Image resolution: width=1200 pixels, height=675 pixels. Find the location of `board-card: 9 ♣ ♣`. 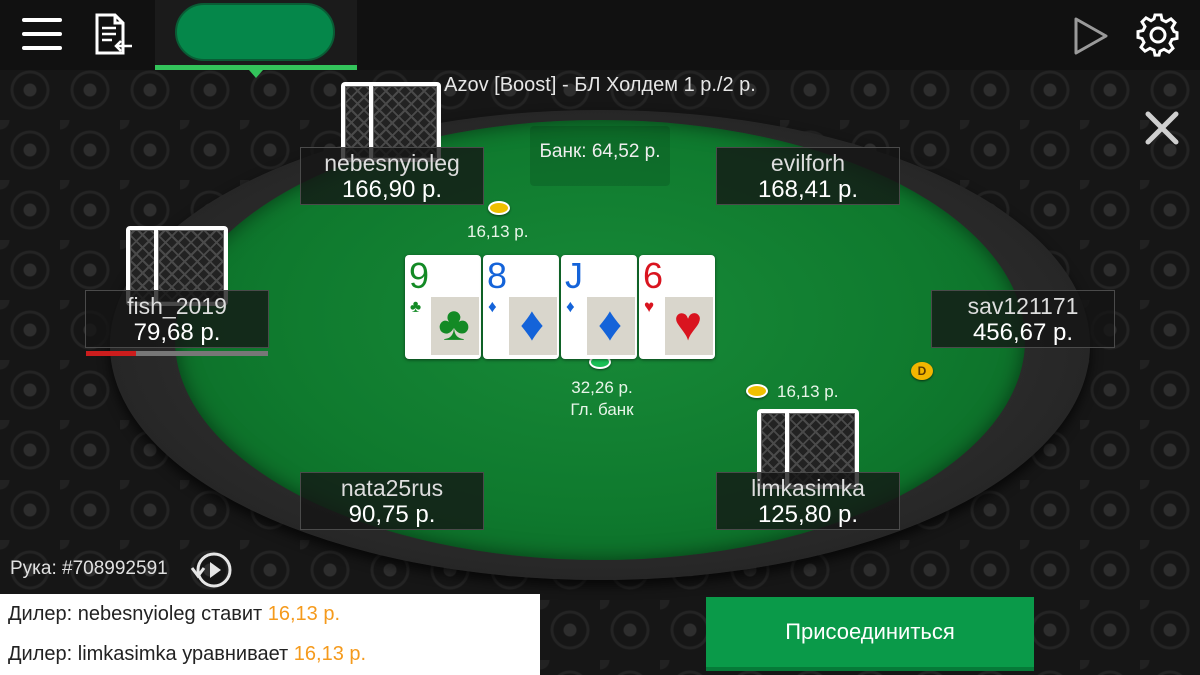

board-card: 9 ♣ ♣ is located at coordinates (443, 307).